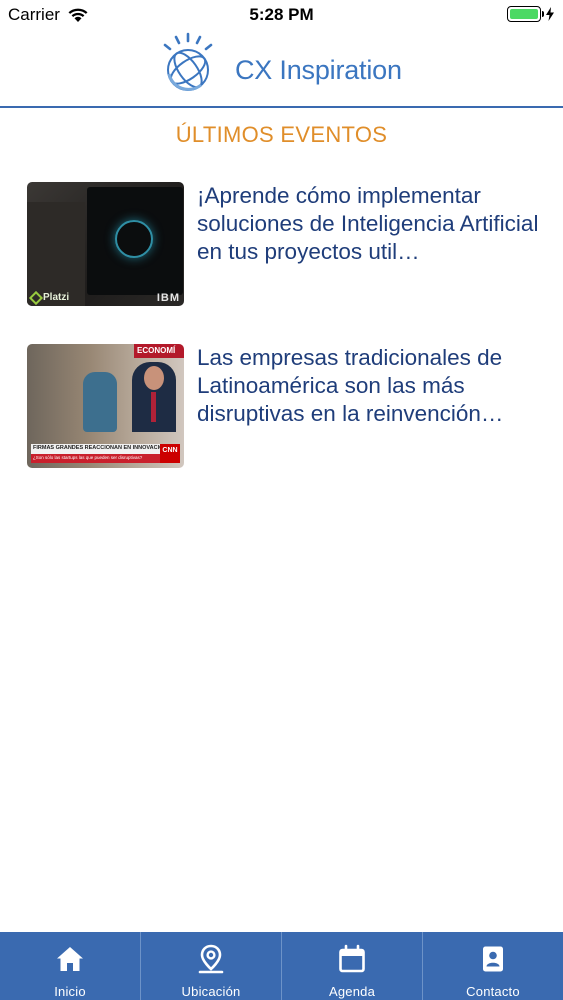  Describe the element at coordinates (281, 134) in the screenshot. I see `section-title: ÚLTIMOS EVENTOS` at that location.